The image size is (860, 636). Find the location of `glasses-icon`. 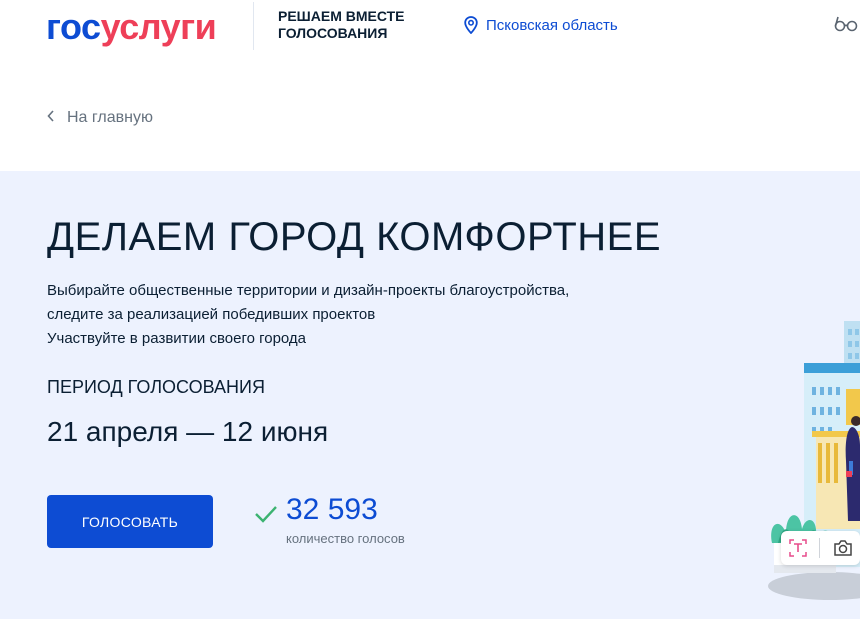

glasses-icon is located at coordinates (847, 26).